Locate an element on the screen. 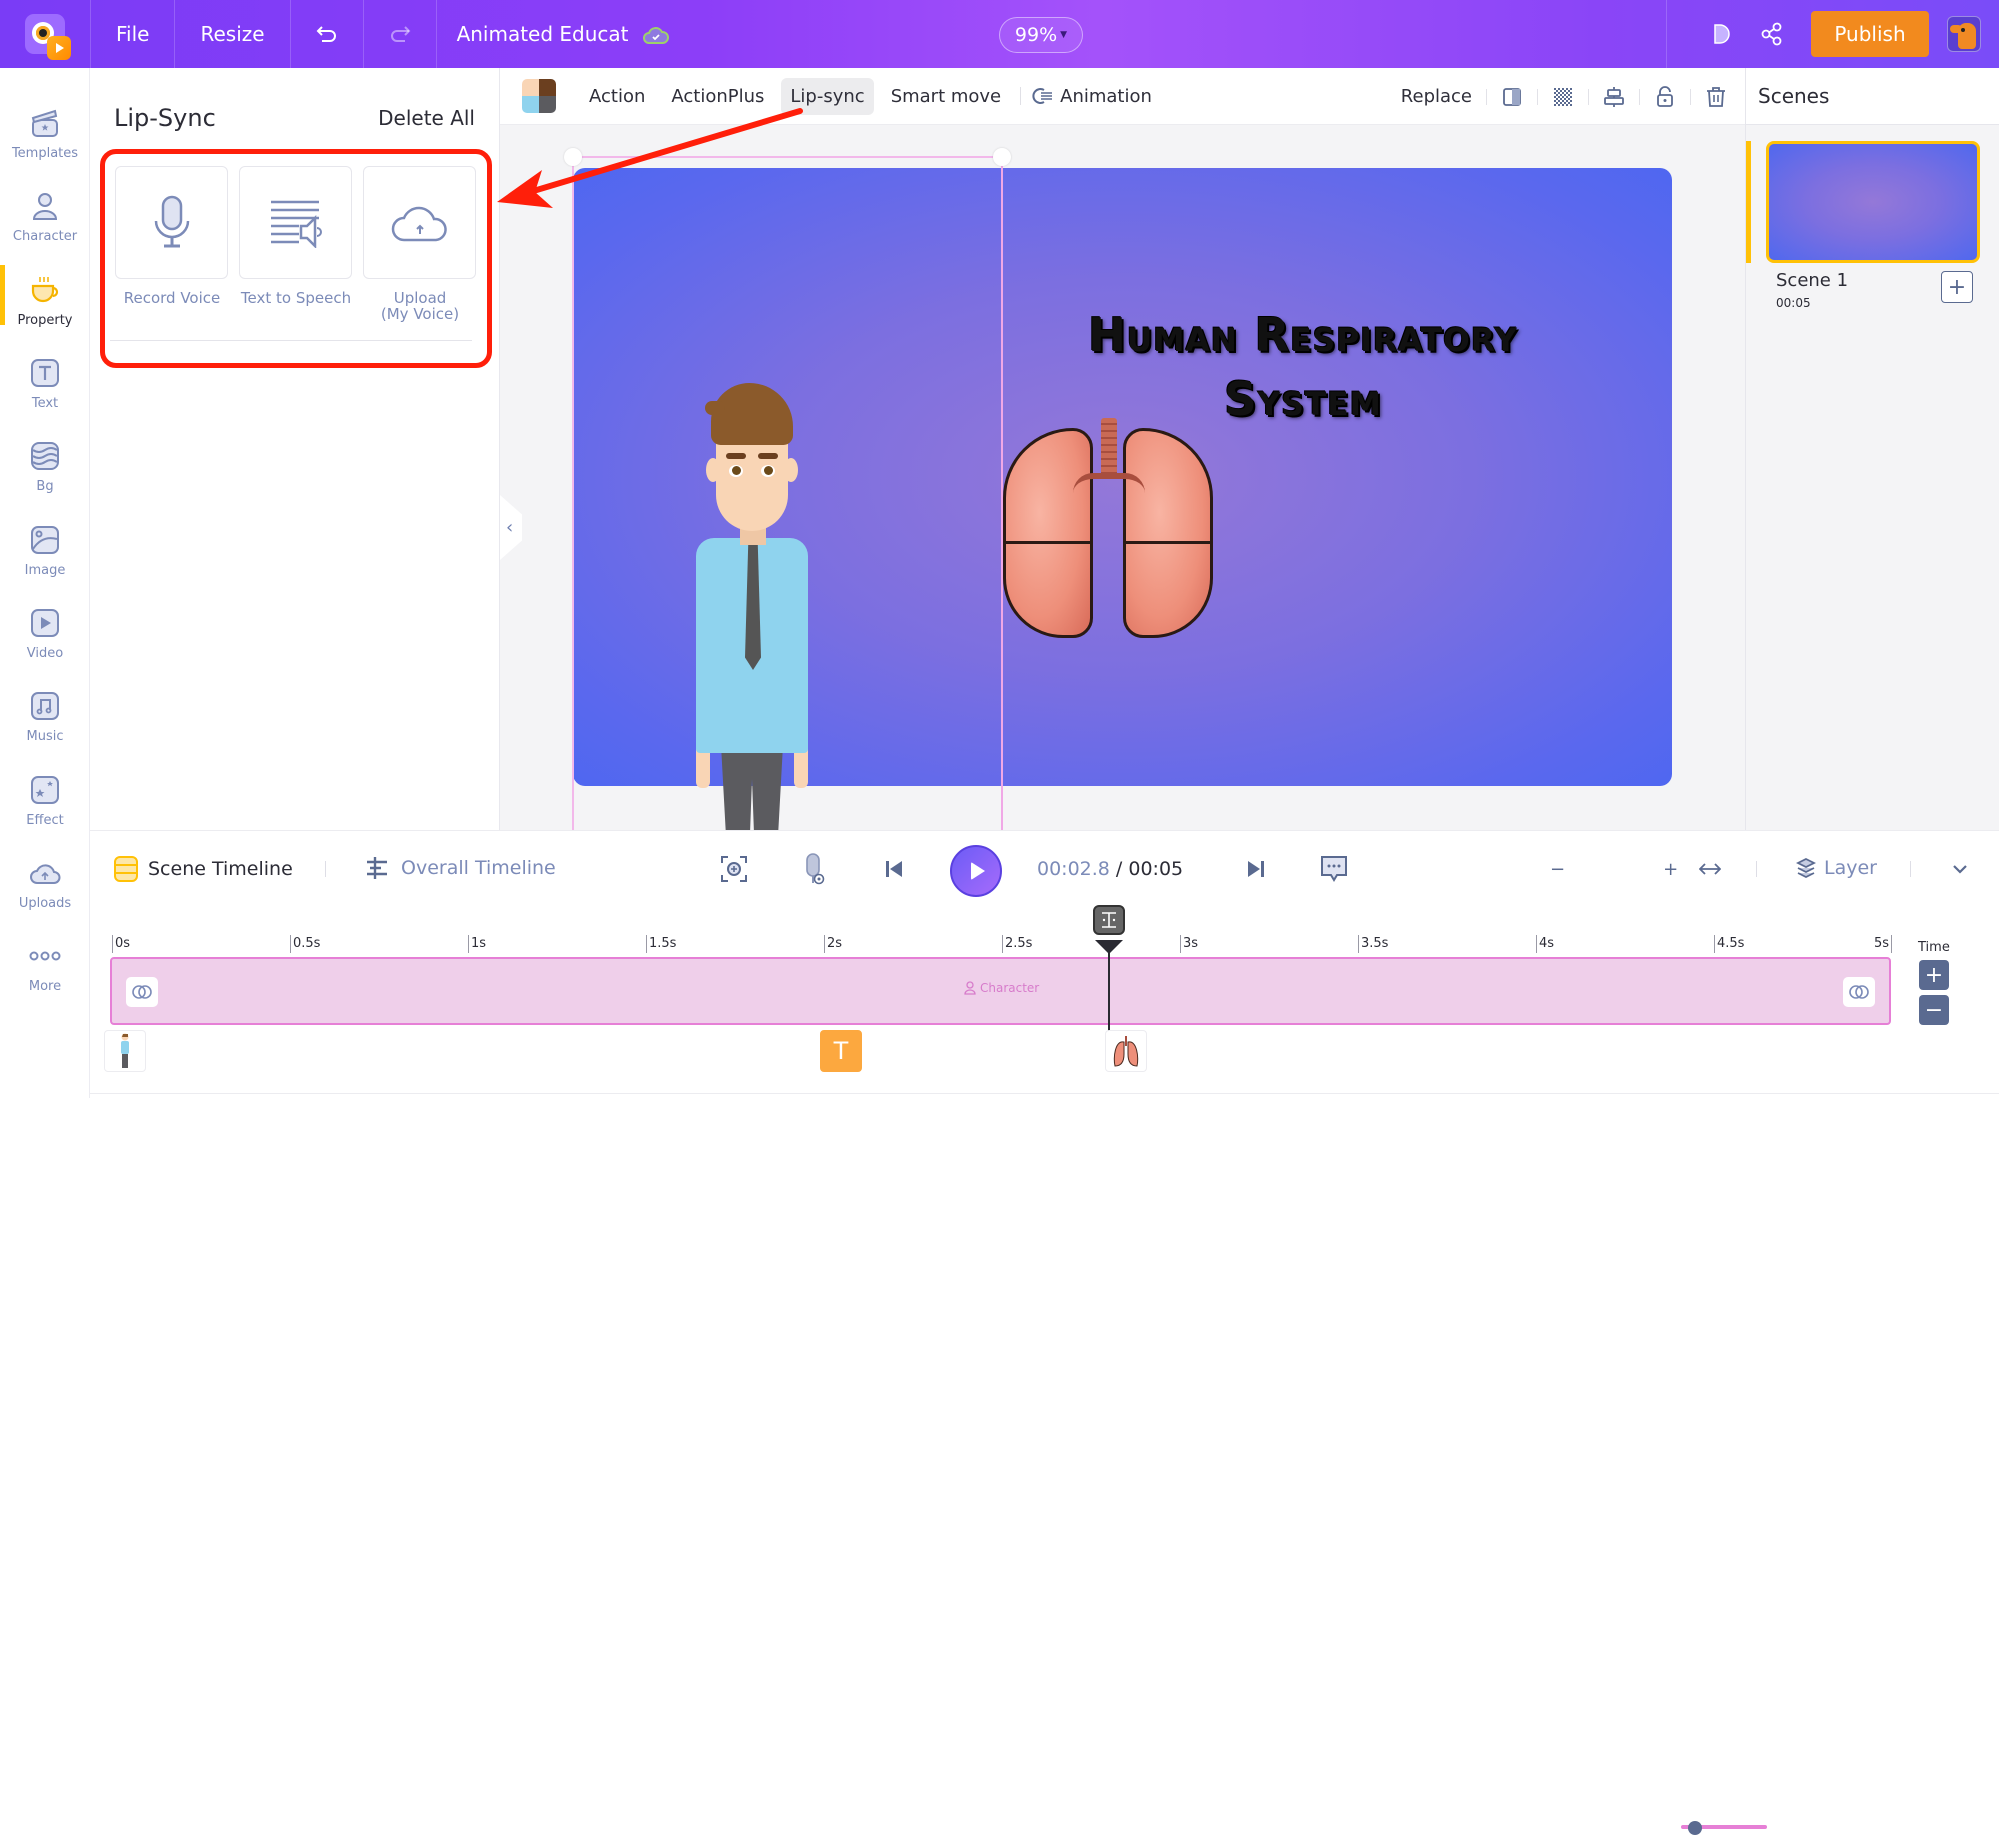  timeline-item-lungs-image is located at coordinates (1125, 1051).